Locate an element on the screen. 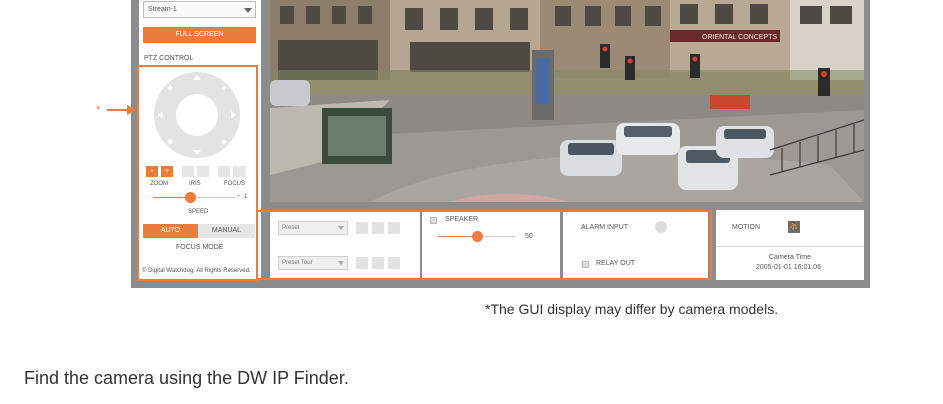  preset-go-button is located at coordinates (378, 228).